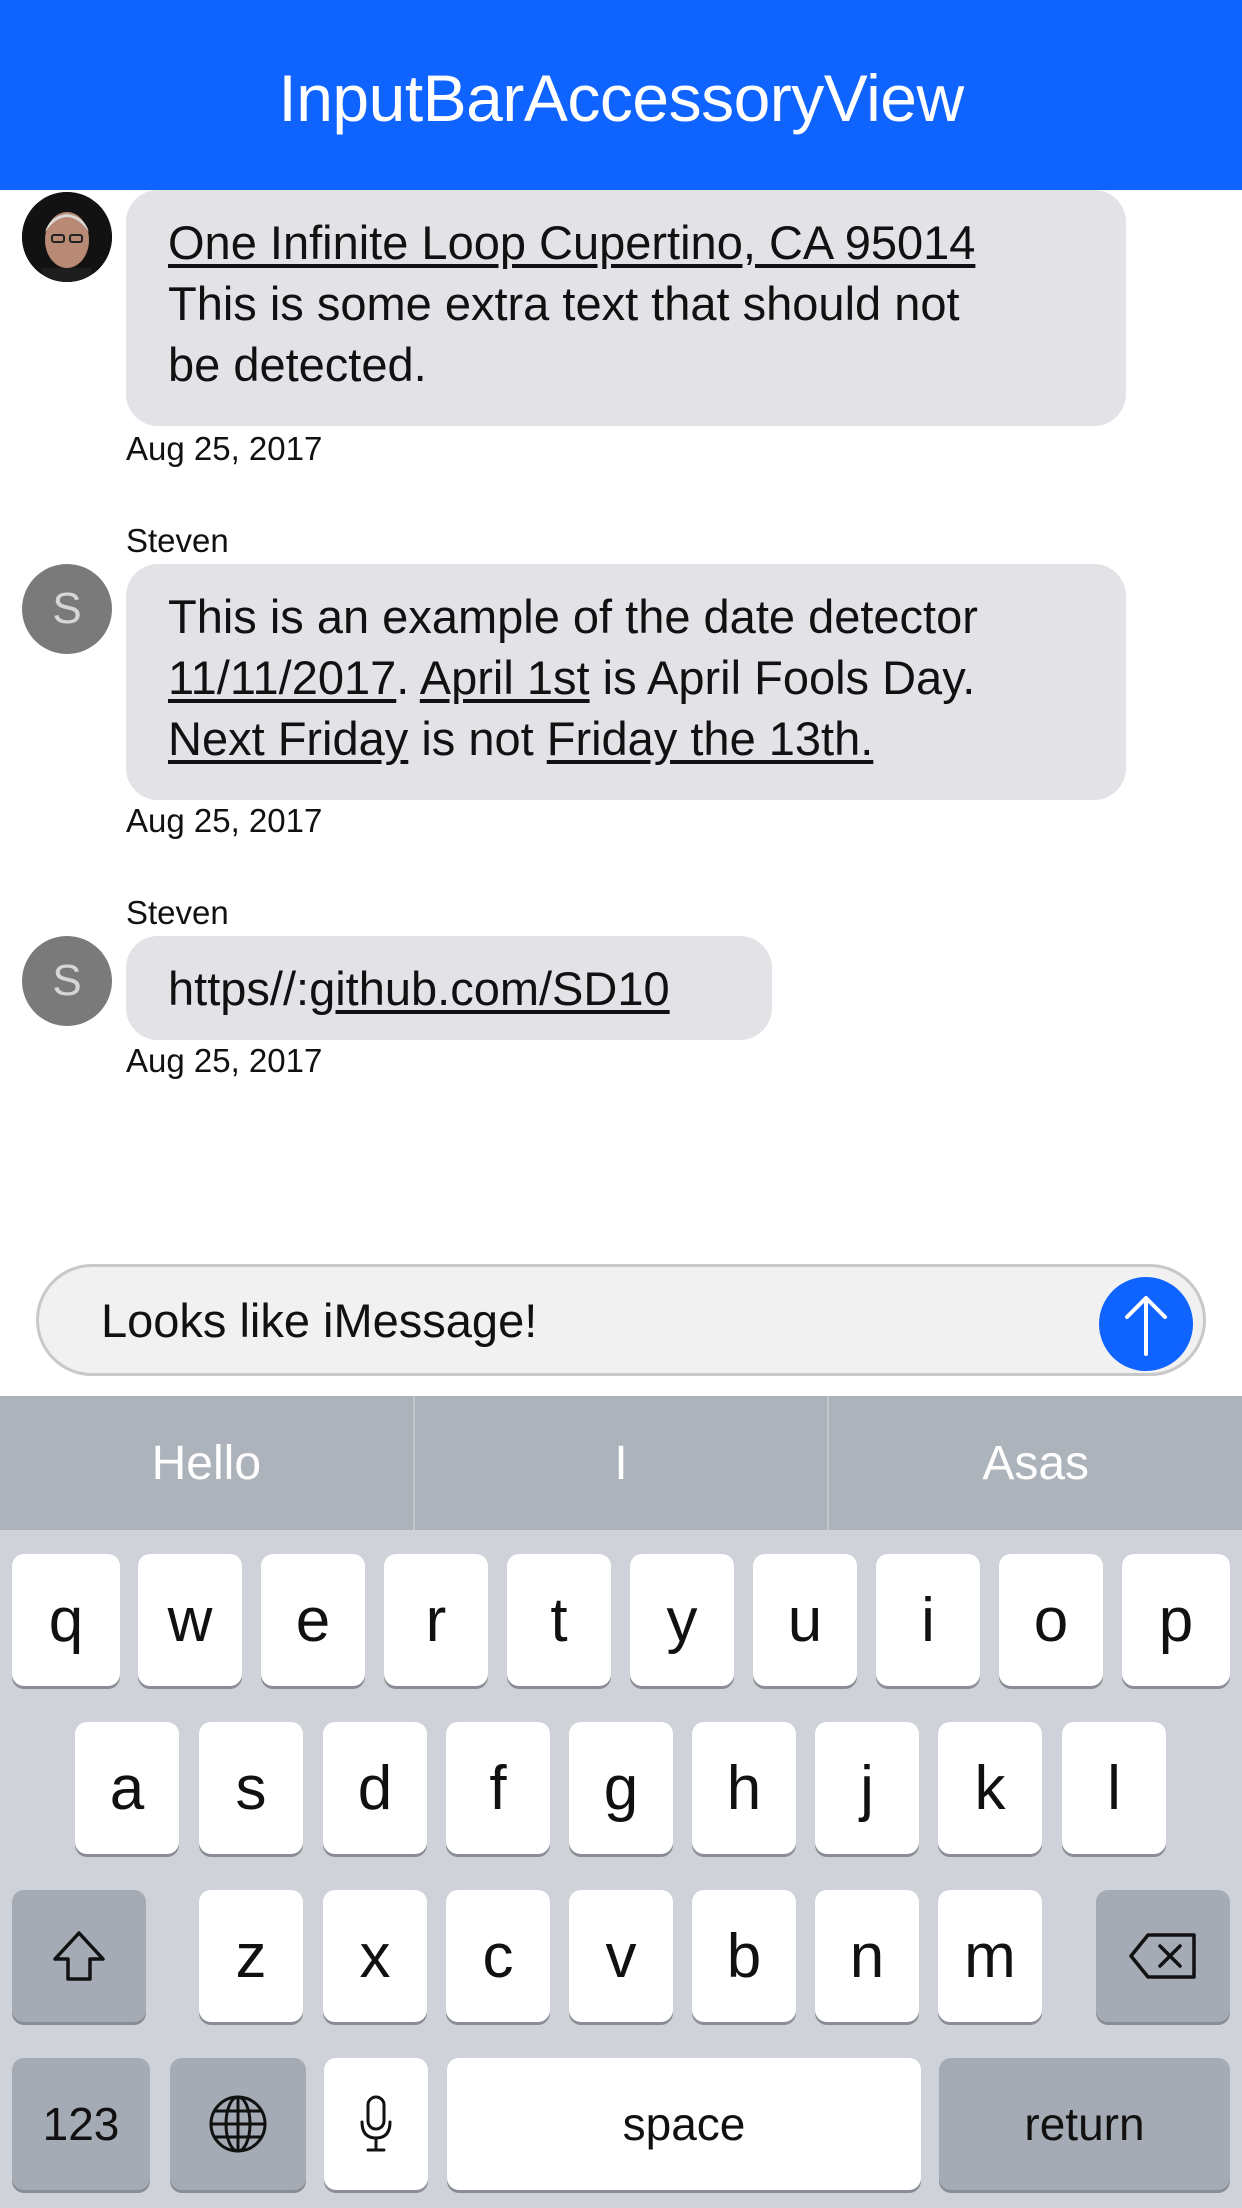 The width and height of the screenshot is (1242, 2208). Describe the element at coordinates (782, 677) in the screenshot. I see `text-span: is April Fools Day.` at that location.